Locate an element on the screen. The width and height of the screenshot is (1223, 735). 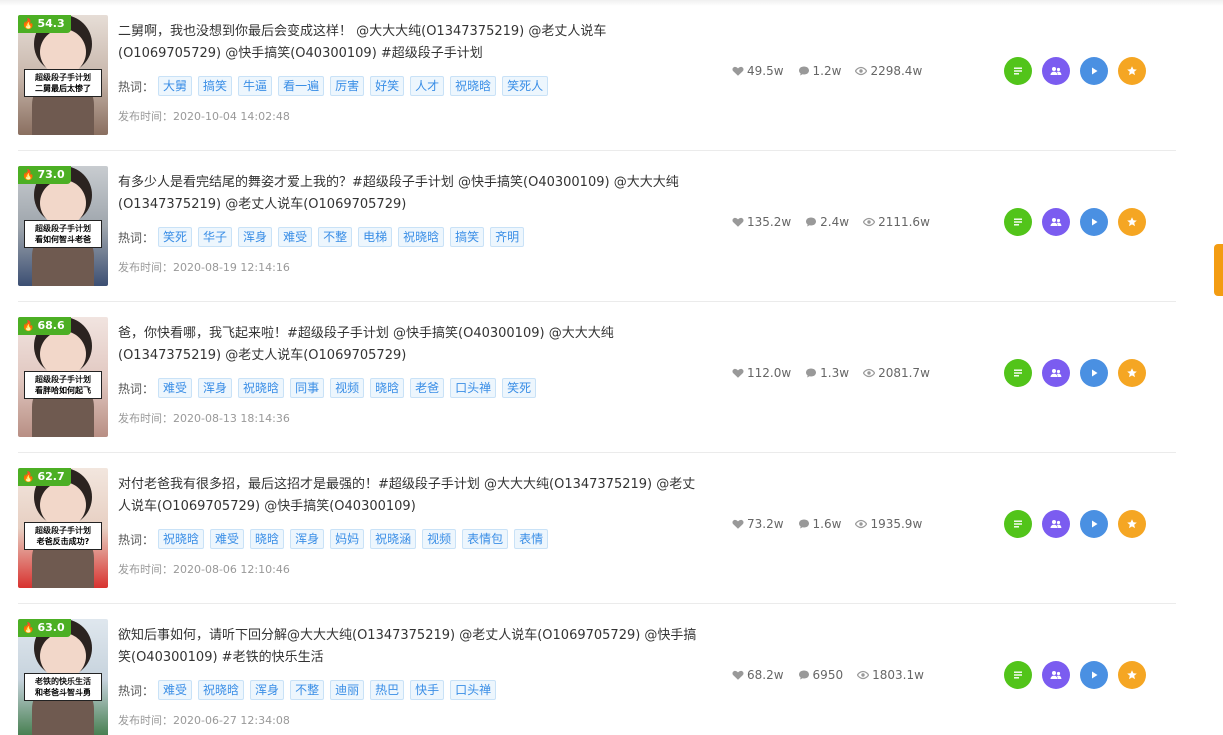
video-thumbnail: 超级段子手计划 老爸反击成功? 🔥 62.7 is located at coordinates (63, 528).